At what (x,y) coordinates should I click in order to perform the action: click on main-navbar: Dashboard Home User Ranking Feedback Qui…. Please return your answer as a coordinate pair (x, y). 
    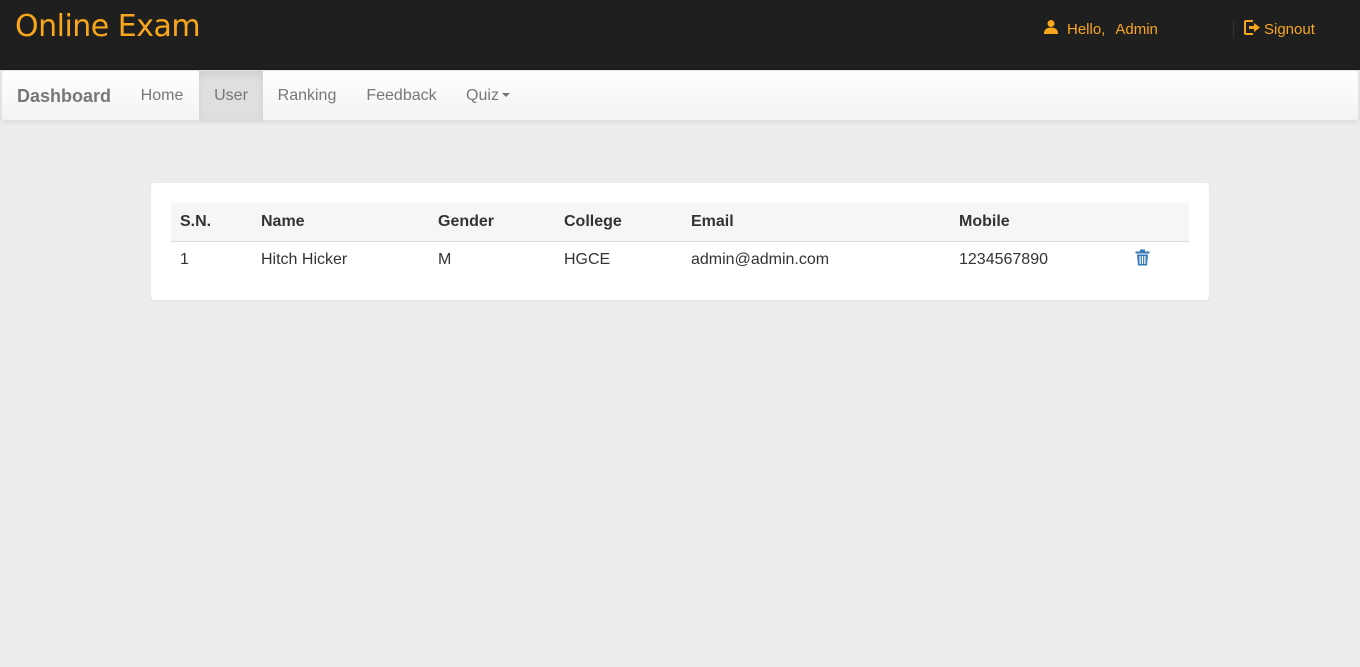
    Looking at the image, I should click on (680, 95).